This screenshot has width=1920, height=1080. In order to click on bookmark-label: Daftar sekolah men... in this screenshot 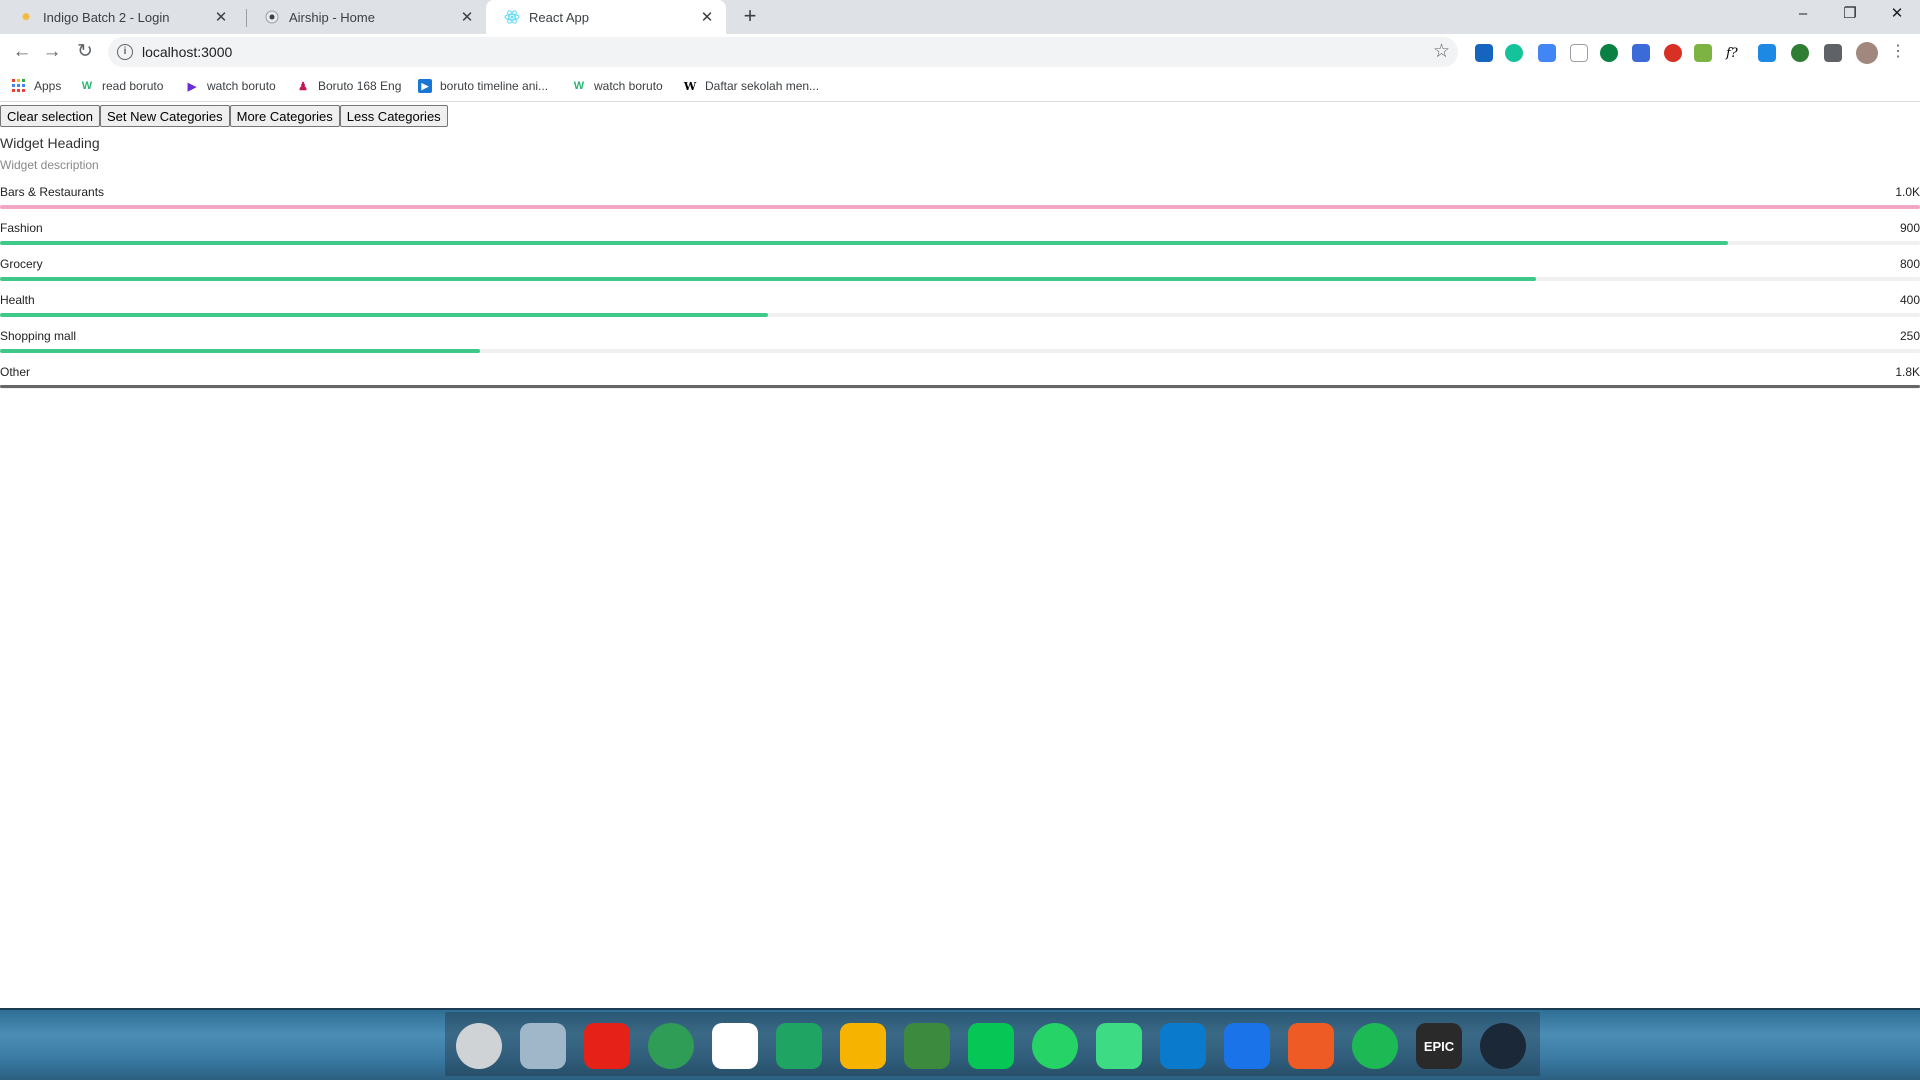, I will do `click(762, 86)`.